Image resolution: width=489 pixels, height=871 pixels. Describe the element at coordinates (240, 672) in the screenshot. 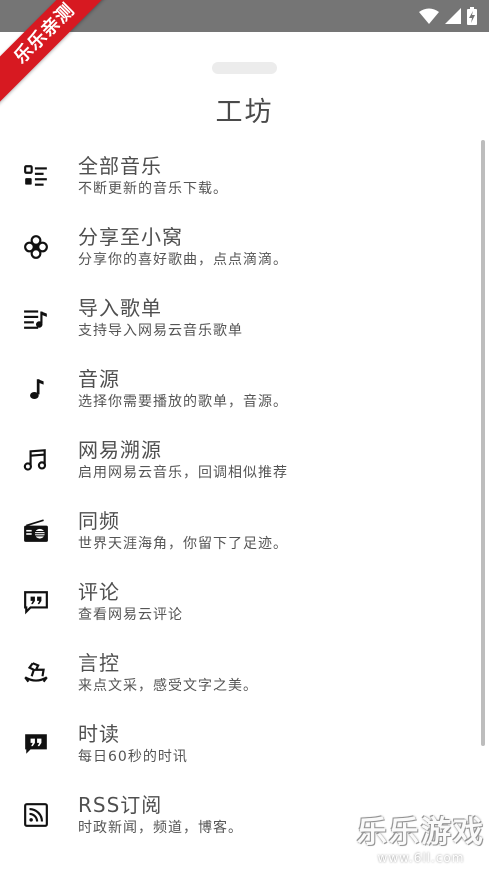

I see `menu-item-word-control: 言控 来点文采，感受文字之美。` at that location.